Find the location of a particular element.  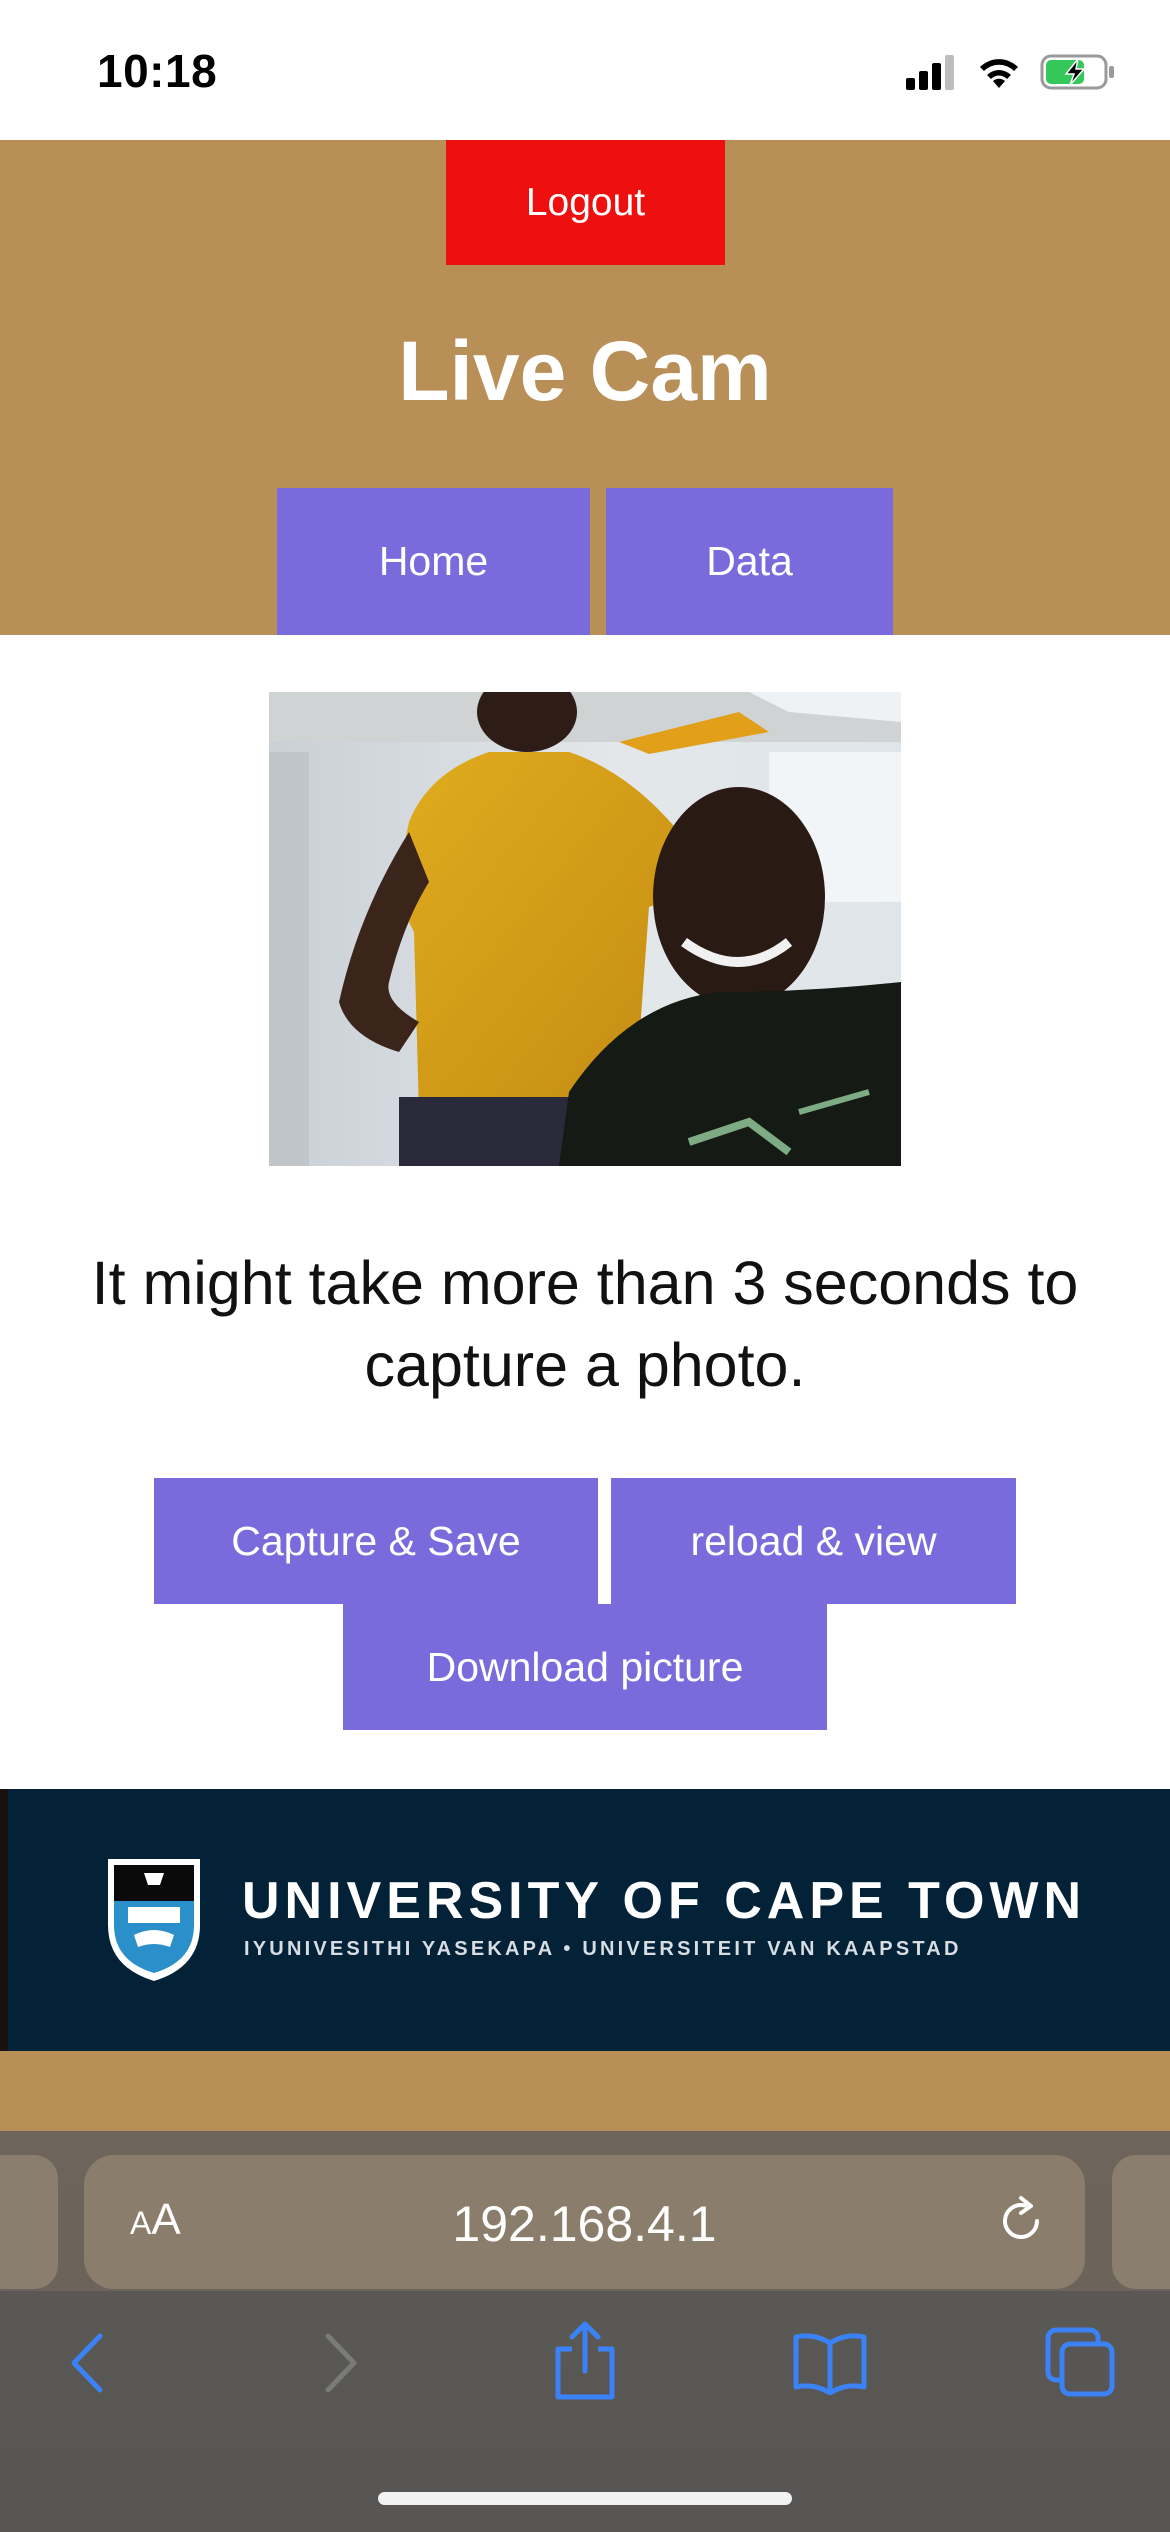

back-icon is located at coordinates (87, 2363).